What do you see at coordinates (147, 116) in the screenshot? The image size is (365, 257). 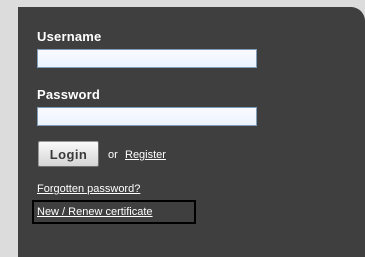 I see `password-input` at bounding box center [147, 116].